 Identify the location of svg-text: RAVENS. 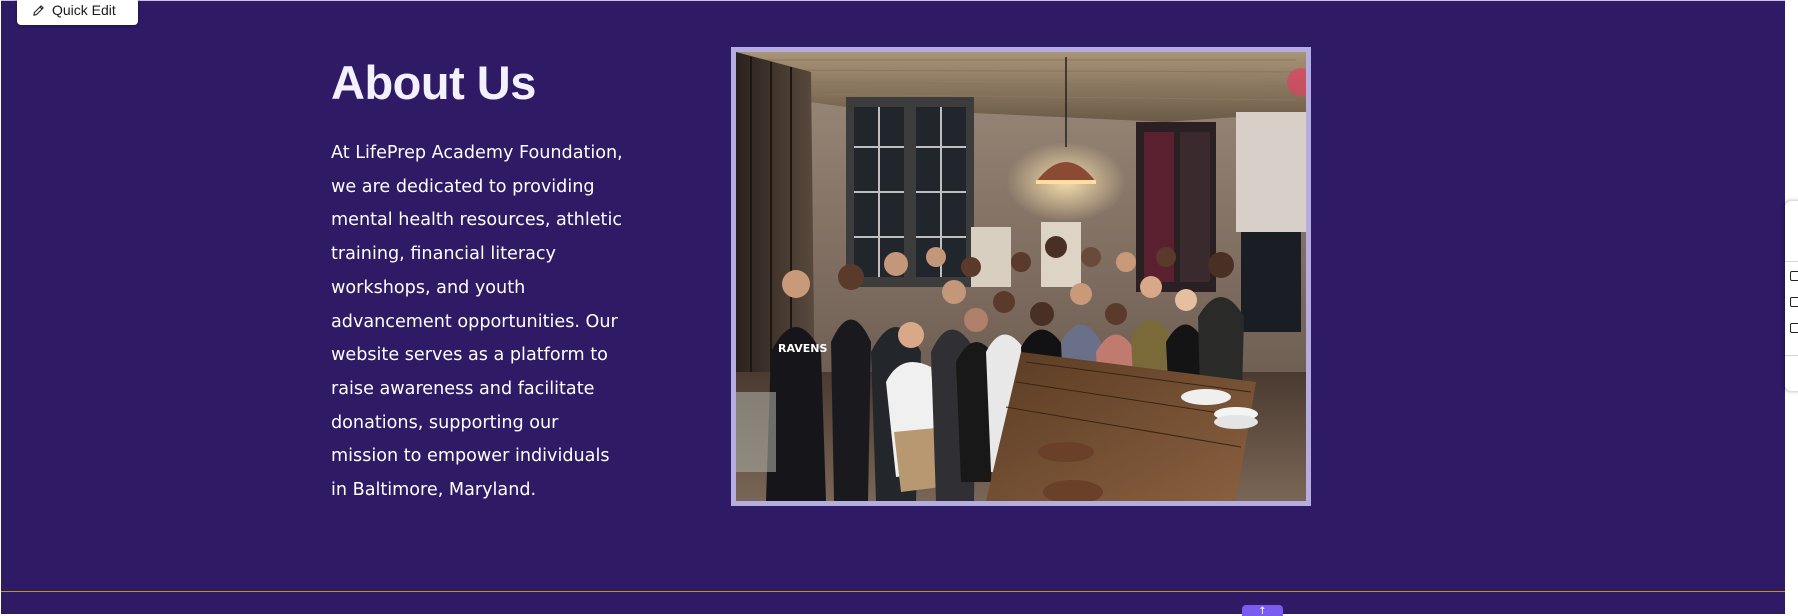
(802, 348).